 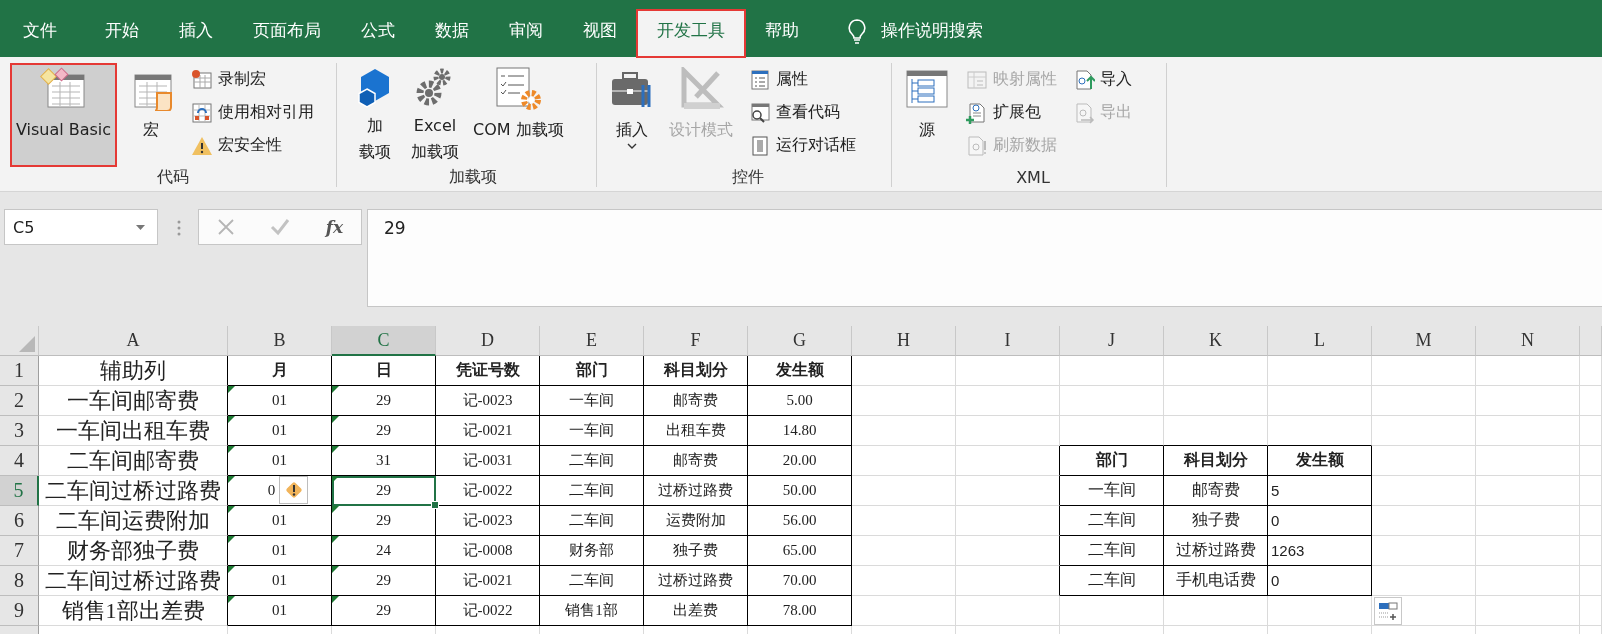 I want to click on table-cell-text: 二车间, so click(x=1111, y=580).